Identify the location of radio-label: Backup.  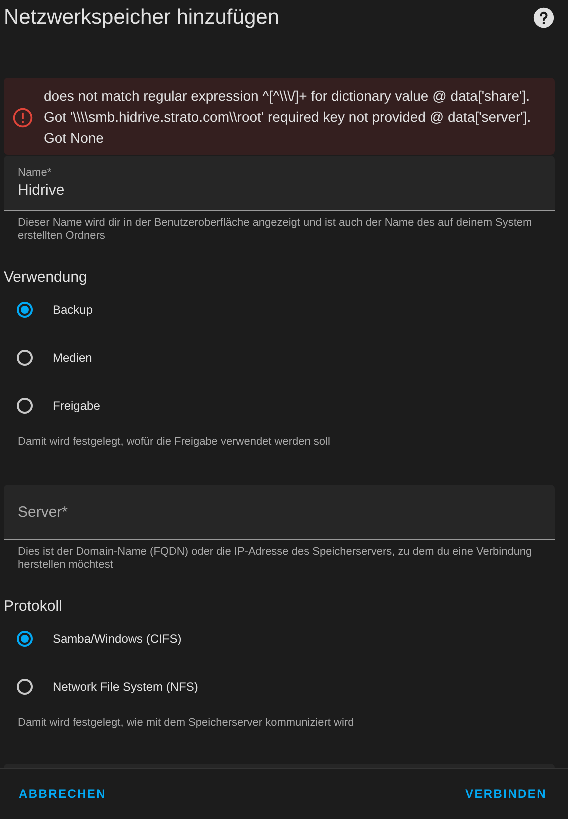
(73, 310).